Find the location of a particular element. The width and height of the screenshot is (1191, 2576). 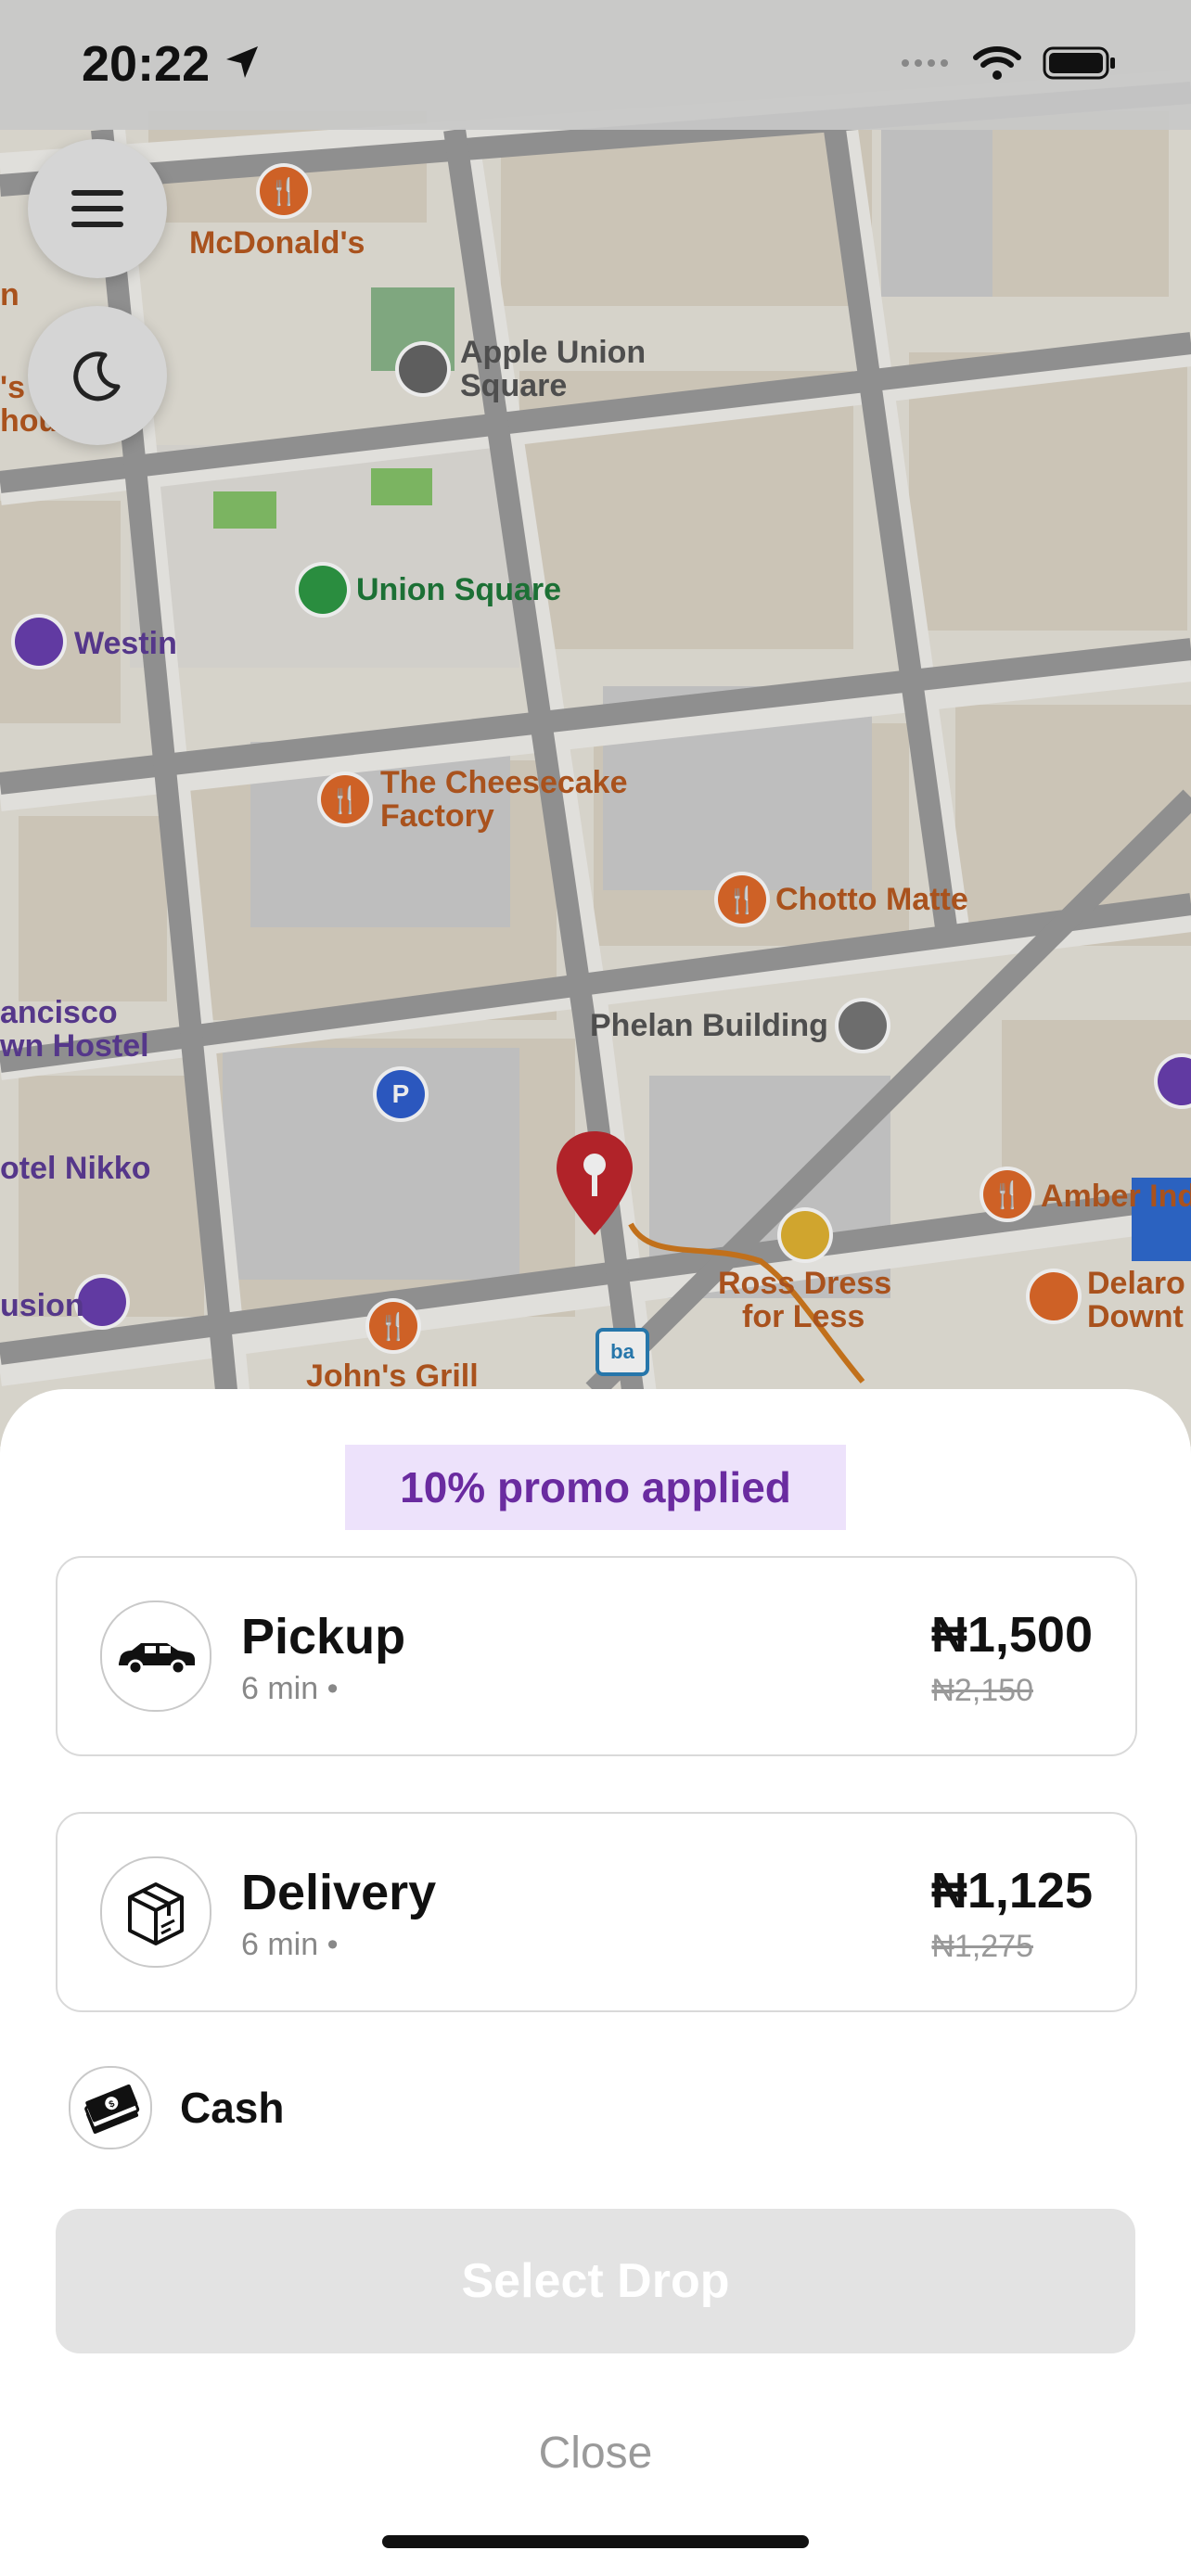

map-label-delarosa: Delaro is located at coordinates (1136, 1283).